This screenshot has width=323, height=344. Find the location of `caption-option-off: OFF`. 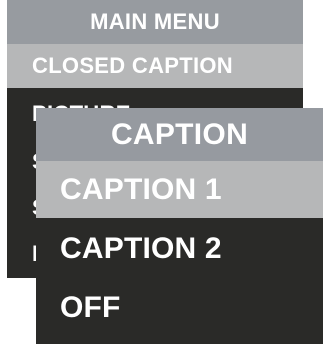

caption-option-off: OFF is located at coordinates (179, 307).